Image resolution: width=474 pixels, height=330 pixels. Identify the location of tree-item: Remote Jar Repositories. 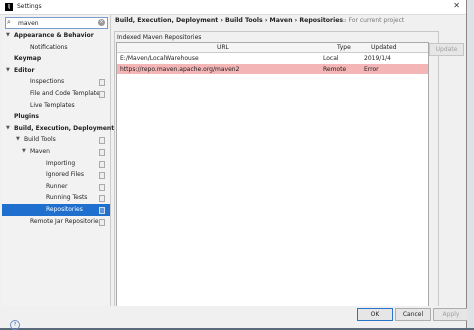
(56, 222).